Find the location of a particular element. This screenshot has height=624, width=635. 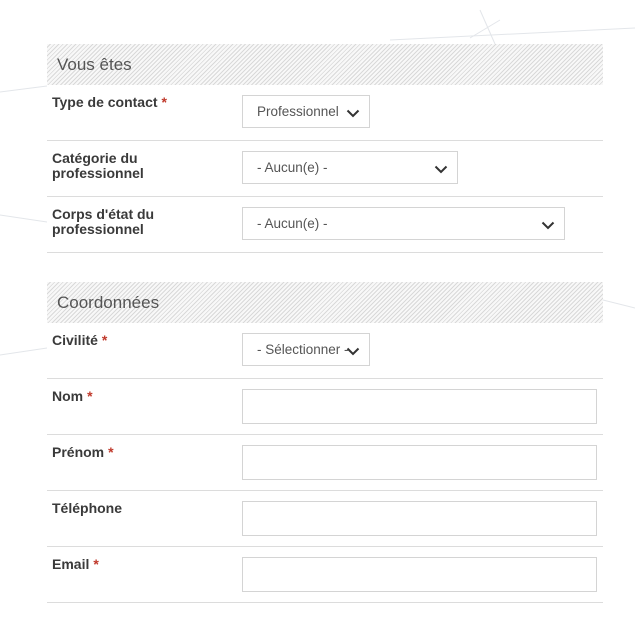

label-text: Email is located at coordinates (71, 564).